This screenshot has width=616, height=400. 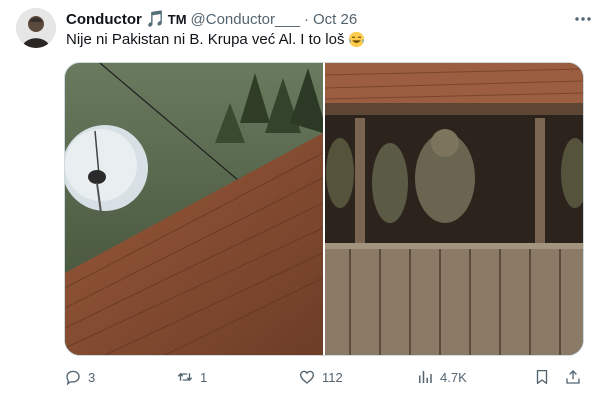 I want to click on retweet-button: 1, so click(x=191, y=377).